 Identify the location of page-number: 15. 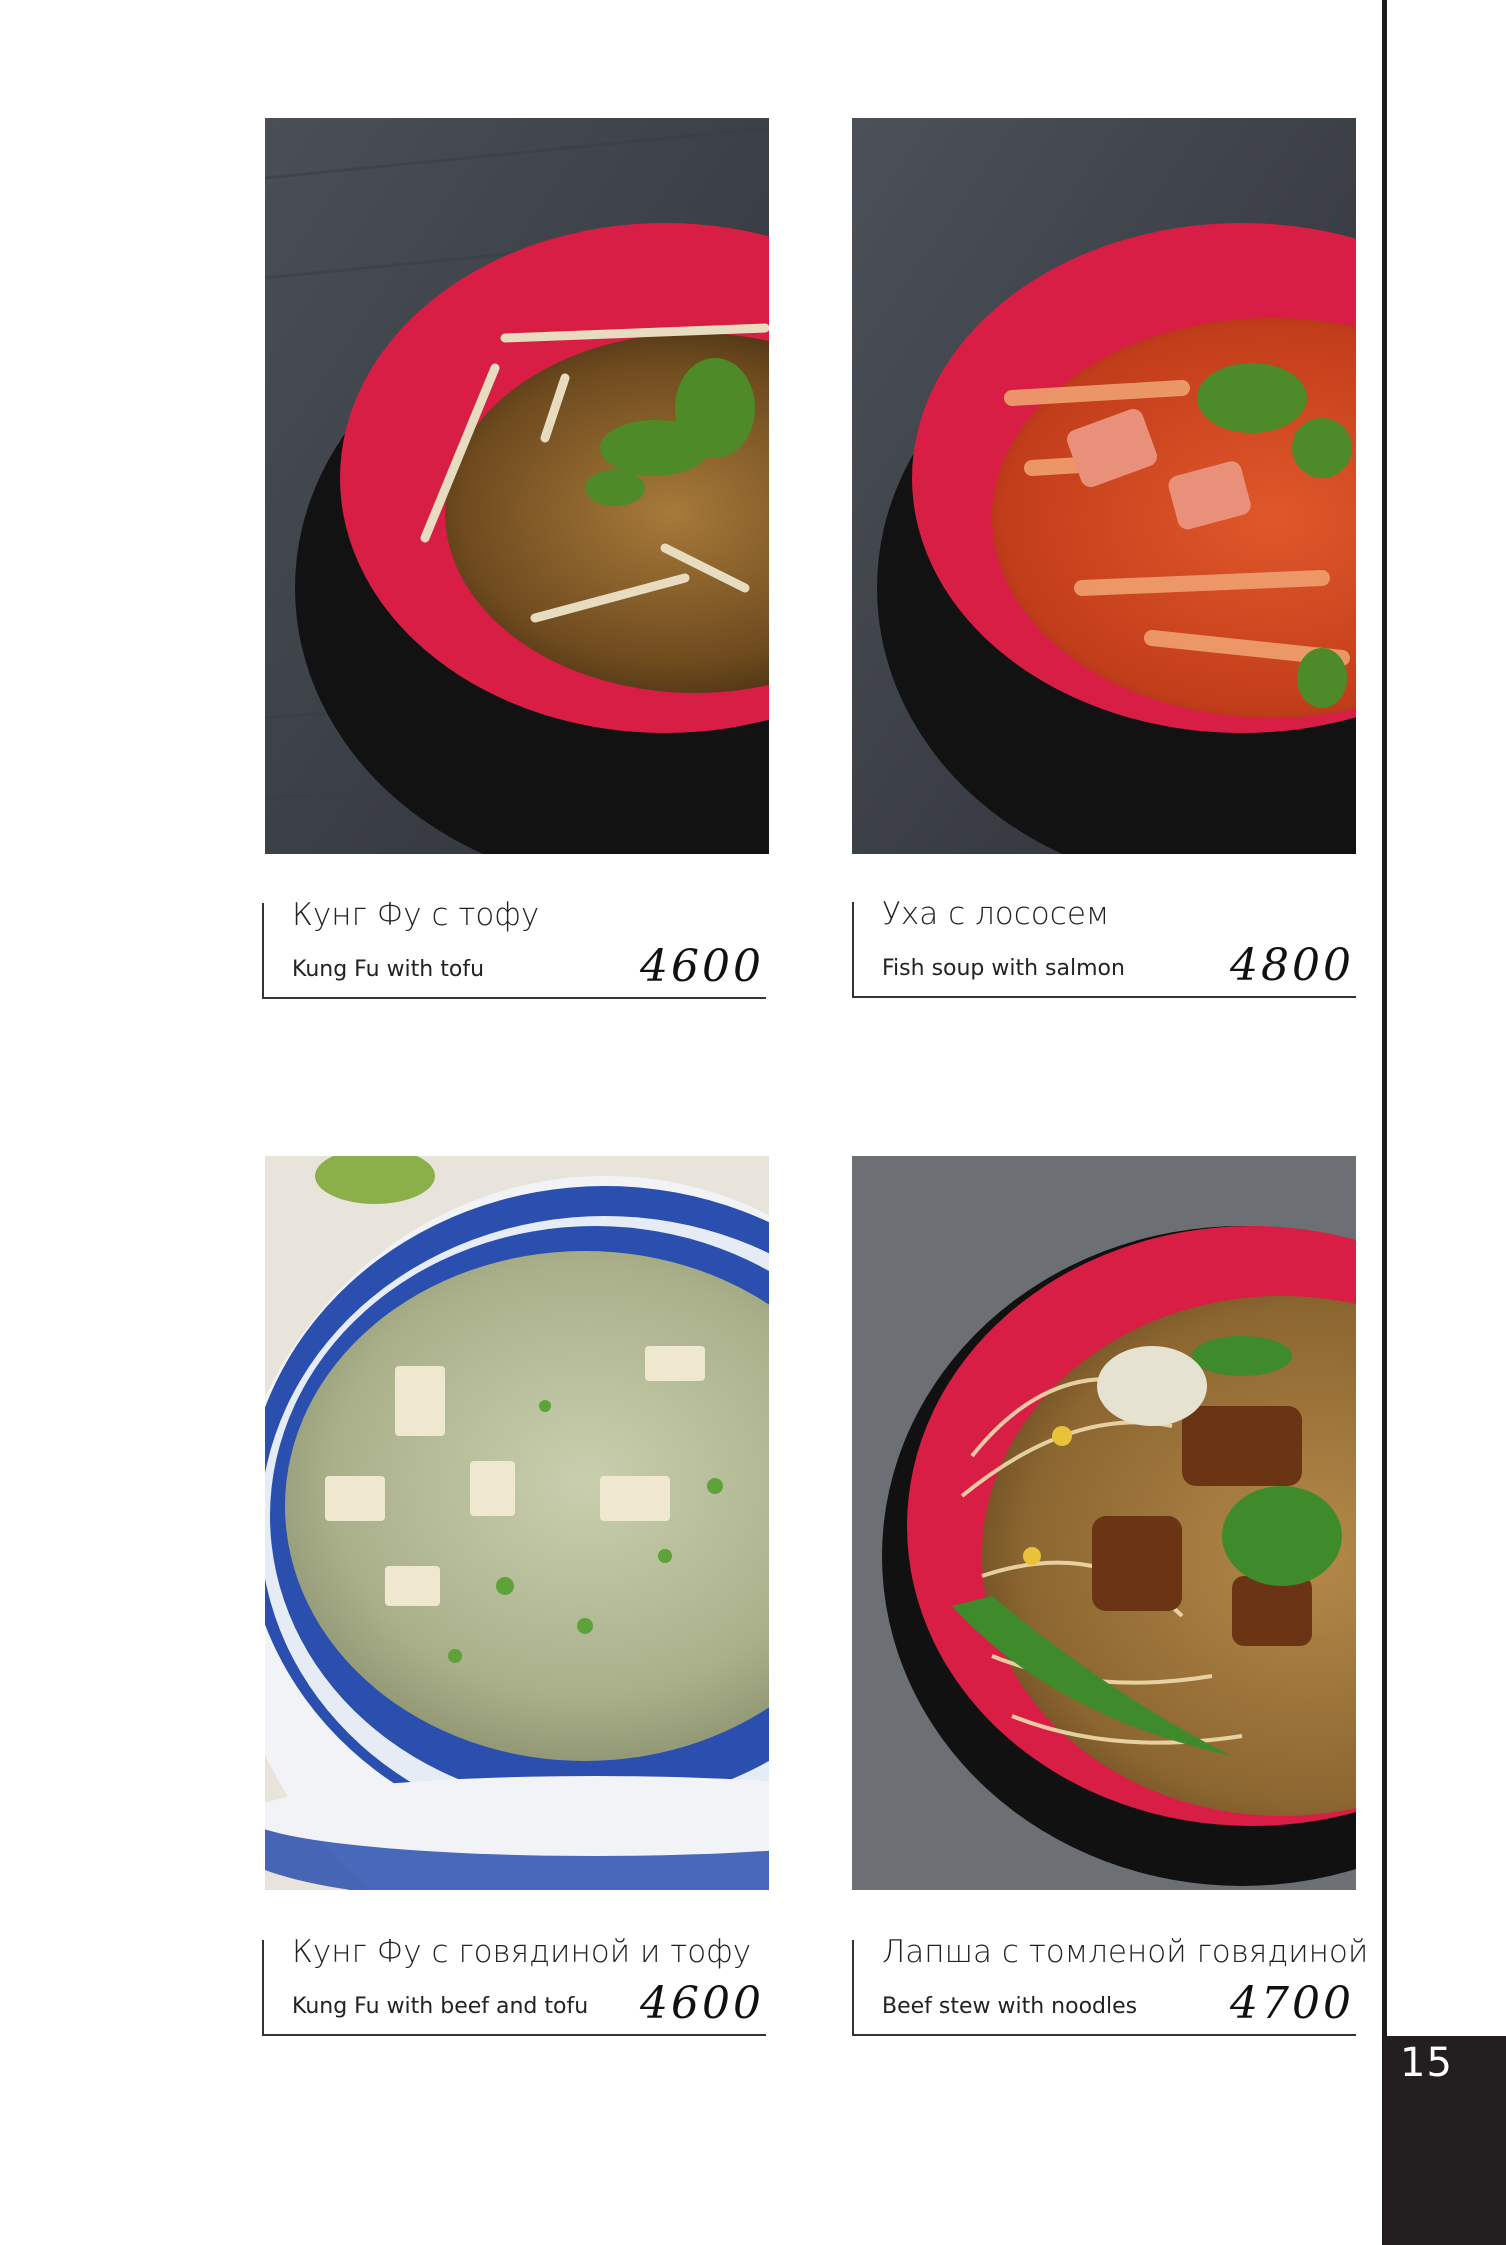
(1426, 2063).